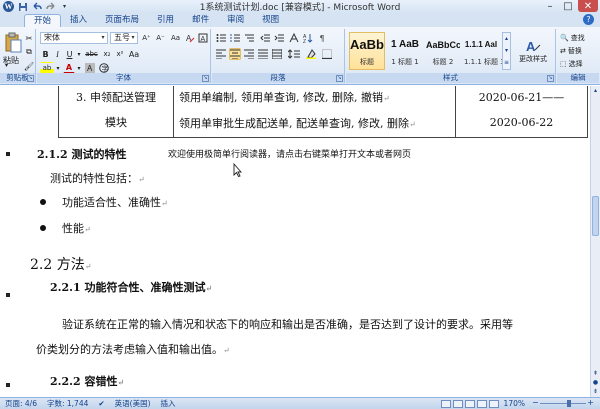  Describe the element at coordinates (165, 20) in the screenshot. I see `tab-references: 引用` at that location.